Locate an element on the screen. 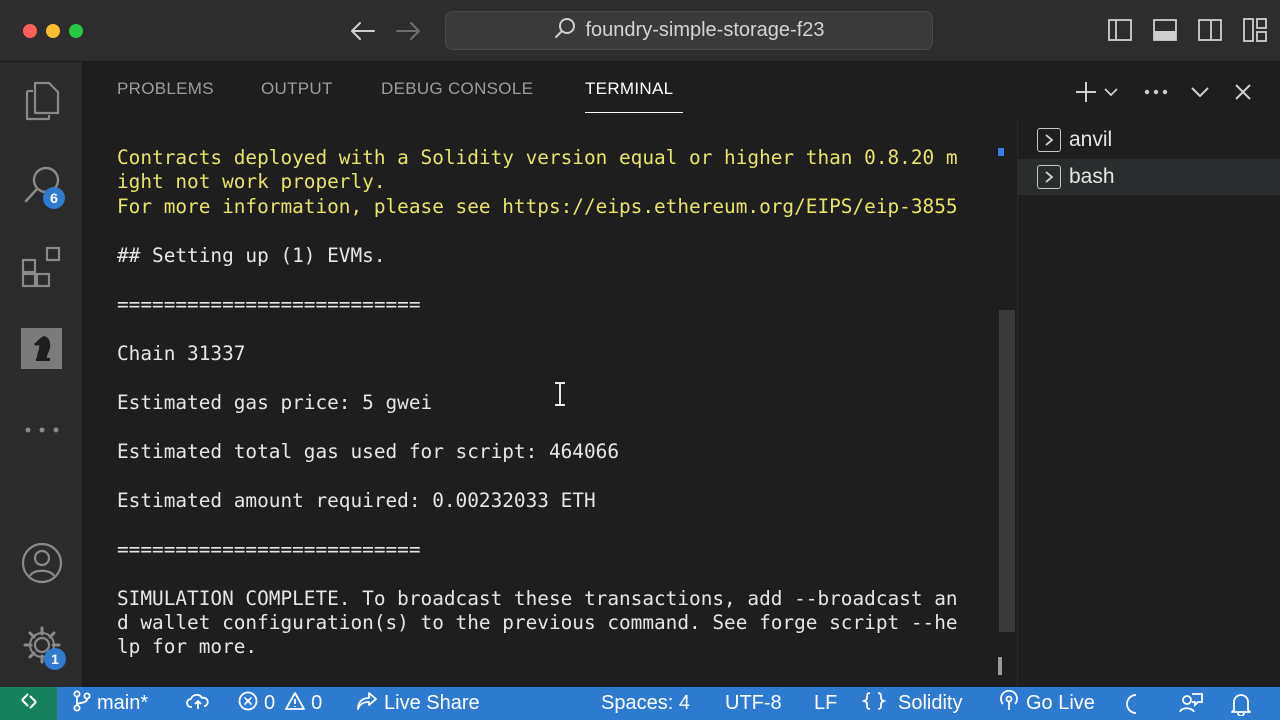 The width and height of the screenshot is (1280, 720). error-icon is located at coordinates (248, 704).